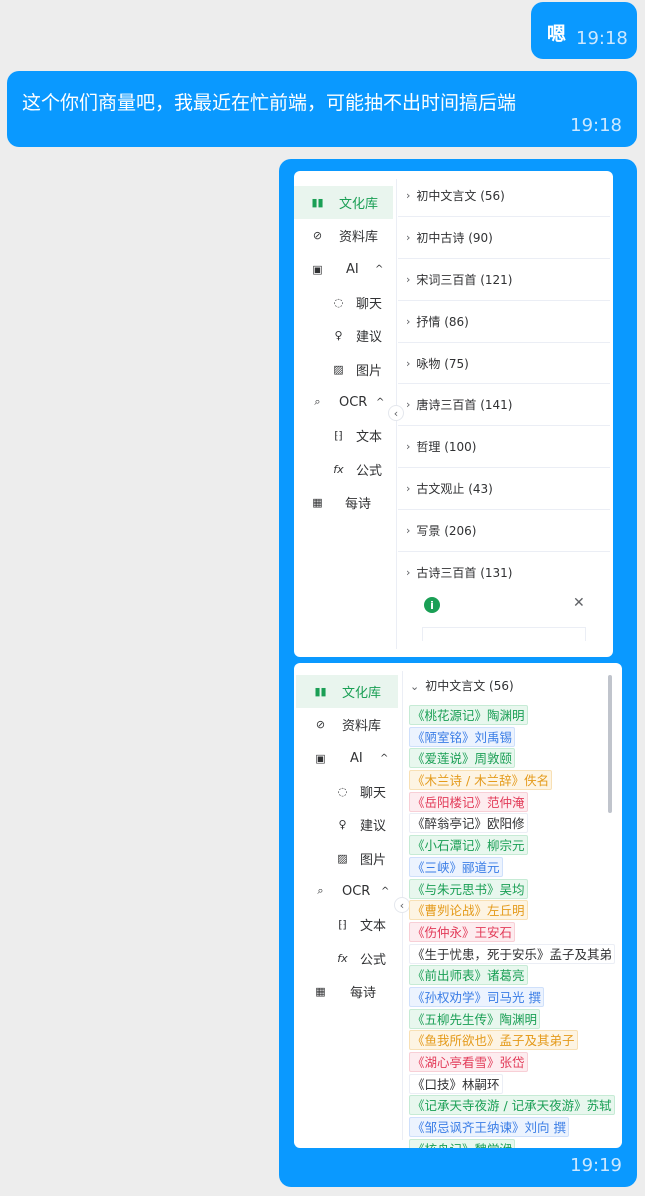 This screenshot has height=1196, width=645. Describe the element at coordinates (456, 866) in the screenshot. I see `poem-tag: 《三峡》郦道元` at that location.